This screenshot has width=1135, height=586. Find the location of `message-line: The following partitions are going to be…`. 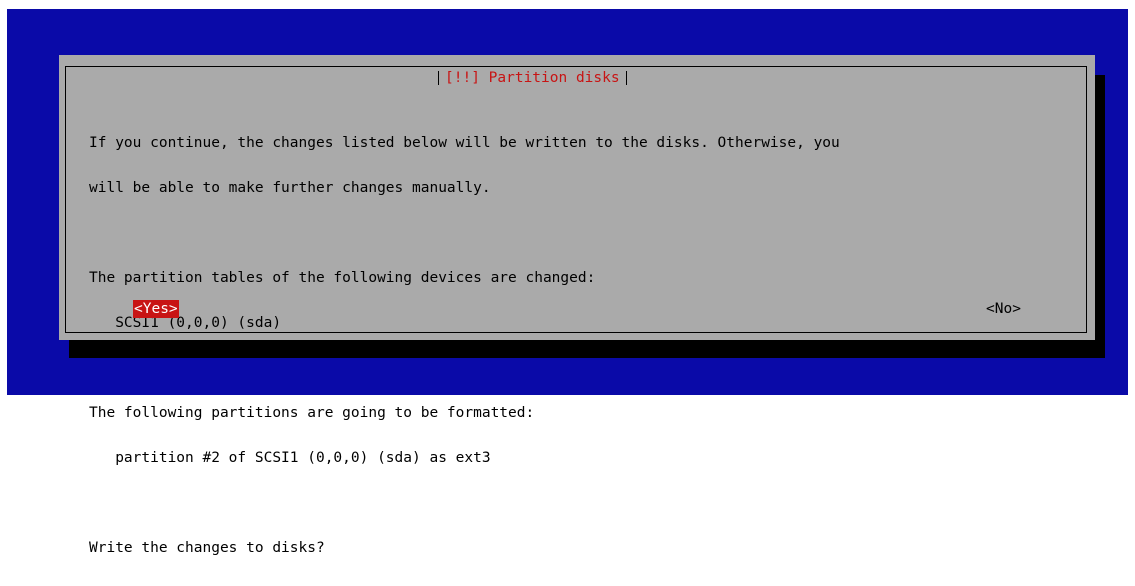

message-line: The following partitions are going to be… is located at coordinates (312, 413).